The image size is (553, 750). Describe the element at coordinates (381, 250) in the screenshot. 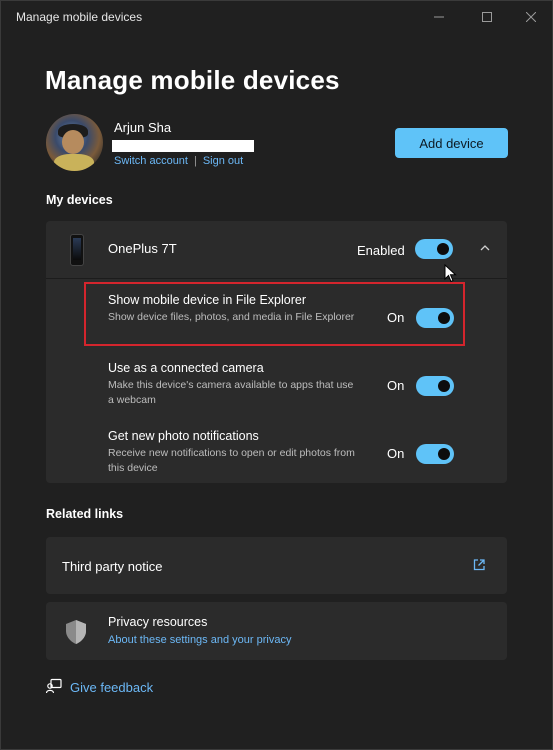

I see `device-status-label: Enabled` at that location.